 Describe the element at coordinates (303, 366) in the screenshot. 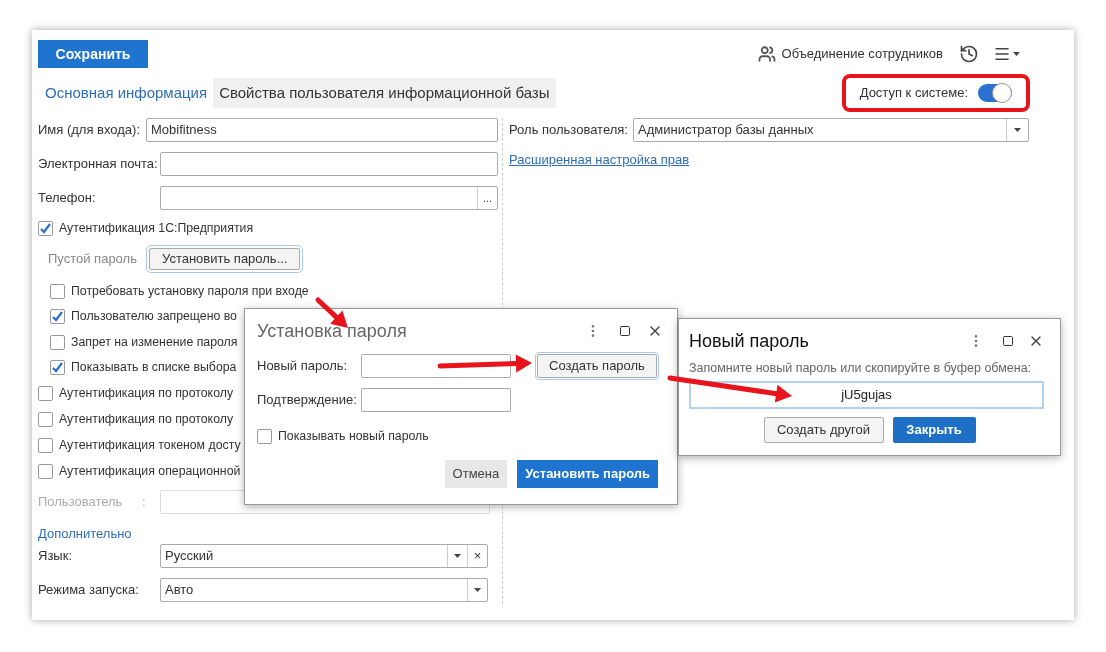

I see `field-label: Новый пароль:` at that location.